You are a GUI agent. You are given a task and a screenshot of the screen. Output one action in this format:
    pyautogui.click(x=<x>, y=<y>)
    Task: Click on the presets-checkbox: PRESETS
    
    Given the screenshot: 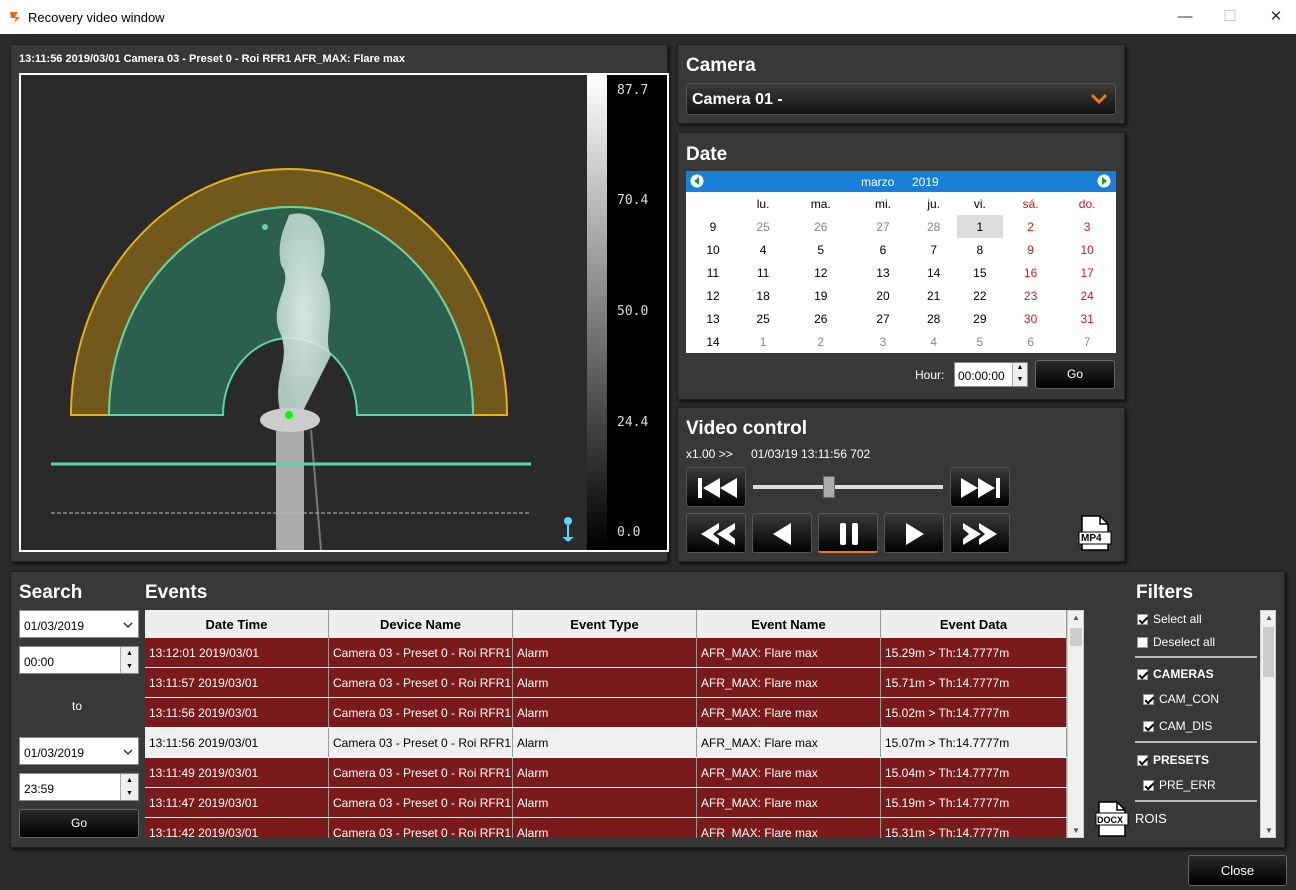 What is the action you would take?
    pyautogui.click(x=1173, y=760)
    